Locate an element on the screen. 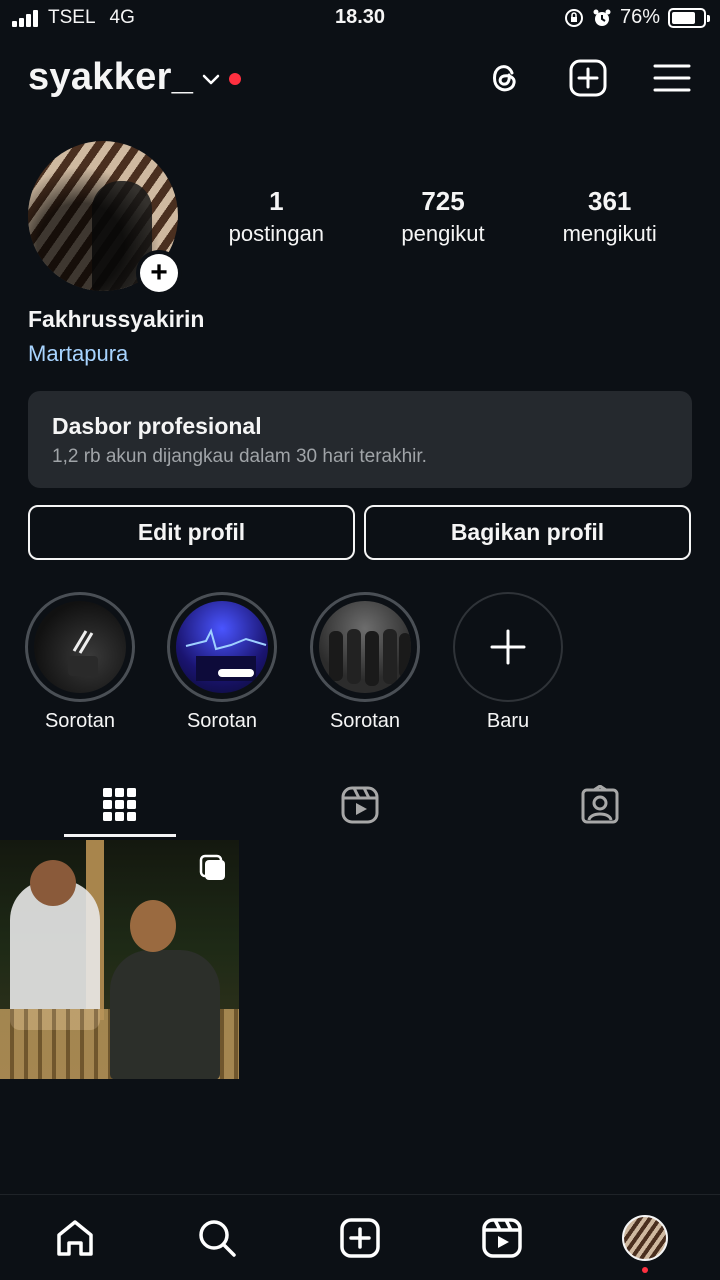 The width and height of the screenshot is (720, 1280). tab-reels is located at coordinates (360, 805).